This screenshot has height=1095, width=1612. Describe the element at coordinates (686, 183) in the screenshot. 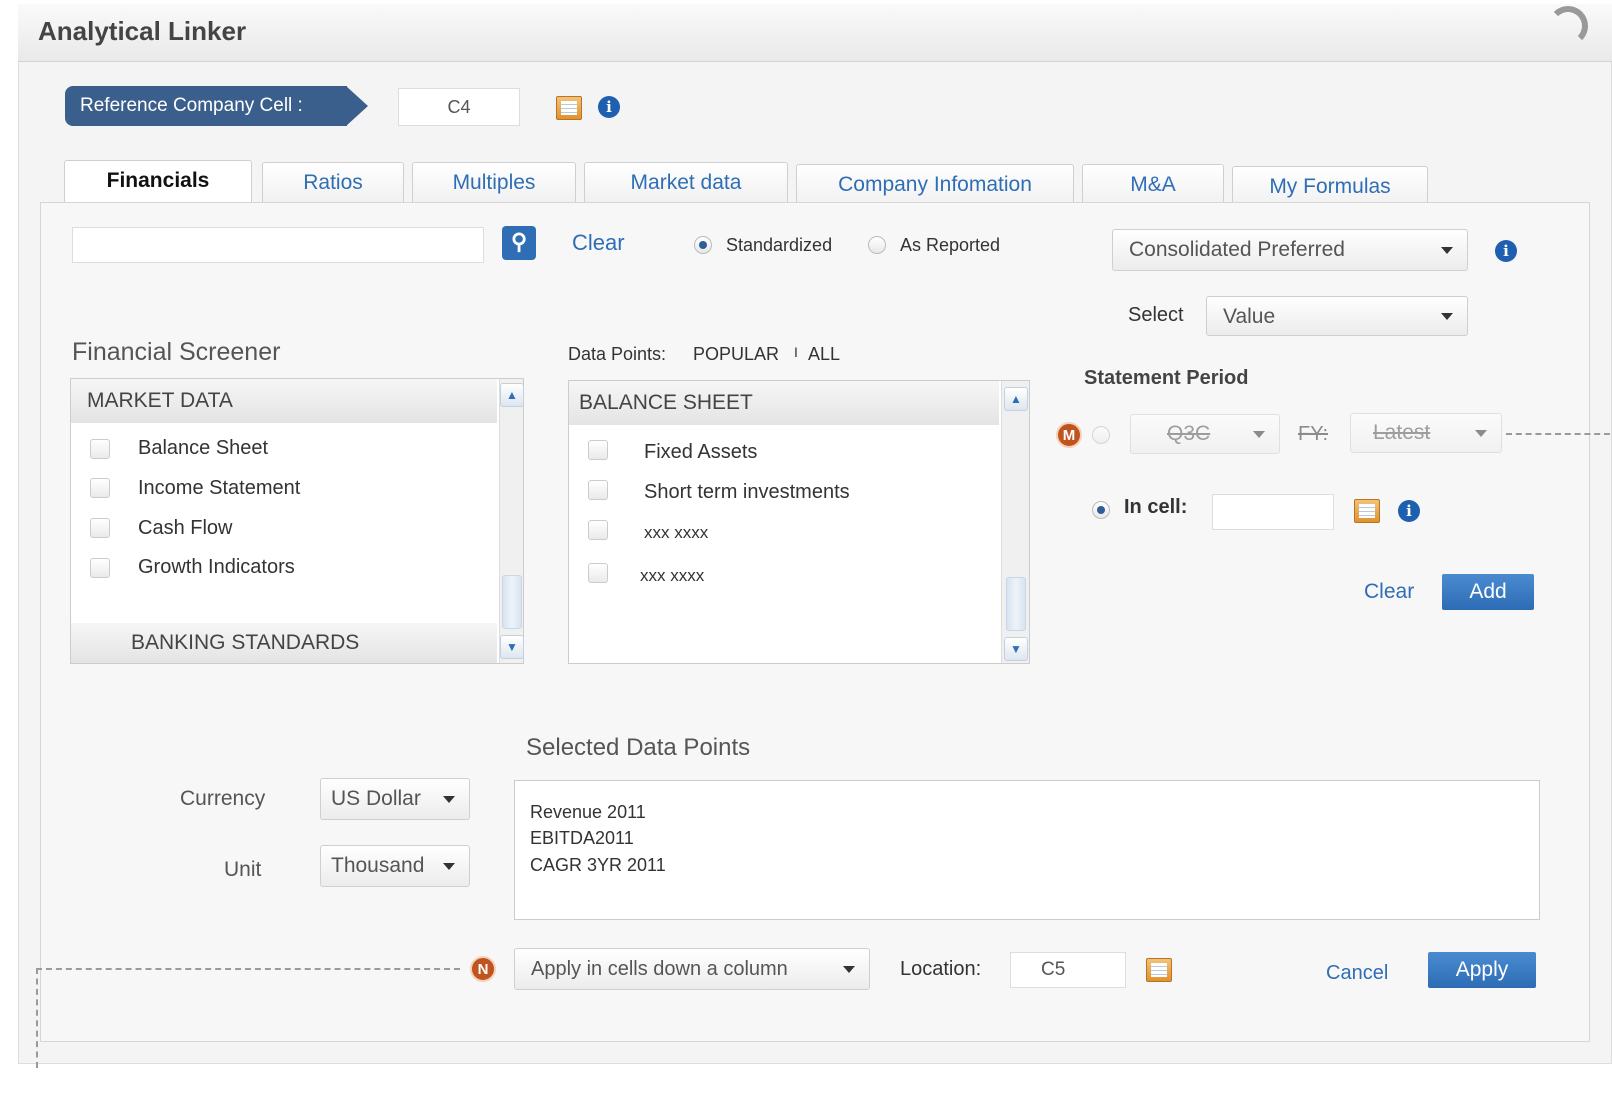

I see `tab-market-data: Market data` at that location.